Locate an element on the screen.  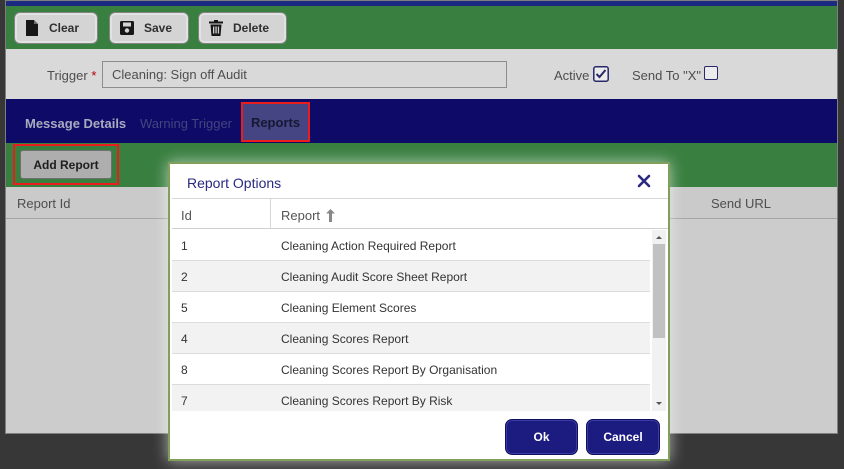
dialog-scrollbar is located at coordinates (659, 320).